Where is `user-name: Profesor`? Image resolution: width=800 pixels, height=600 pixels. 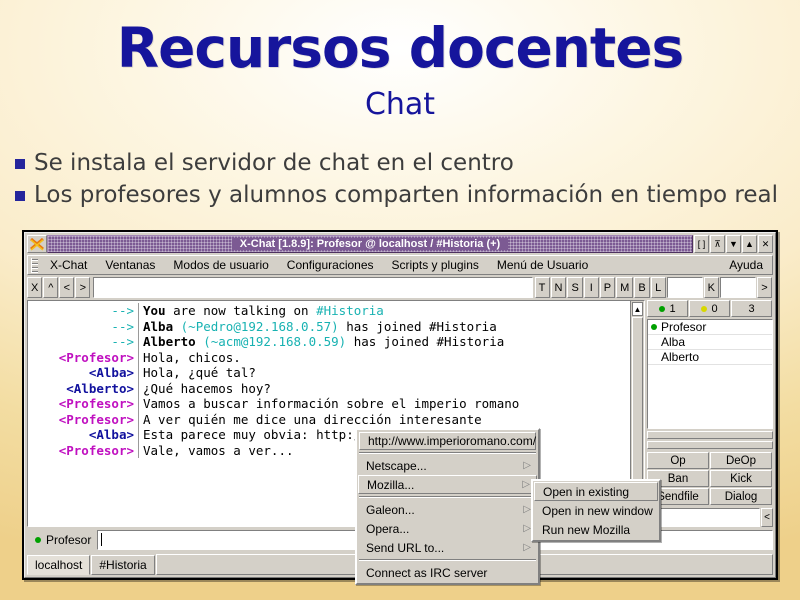 user-name: Profesor is located at coordinates (684, 327).